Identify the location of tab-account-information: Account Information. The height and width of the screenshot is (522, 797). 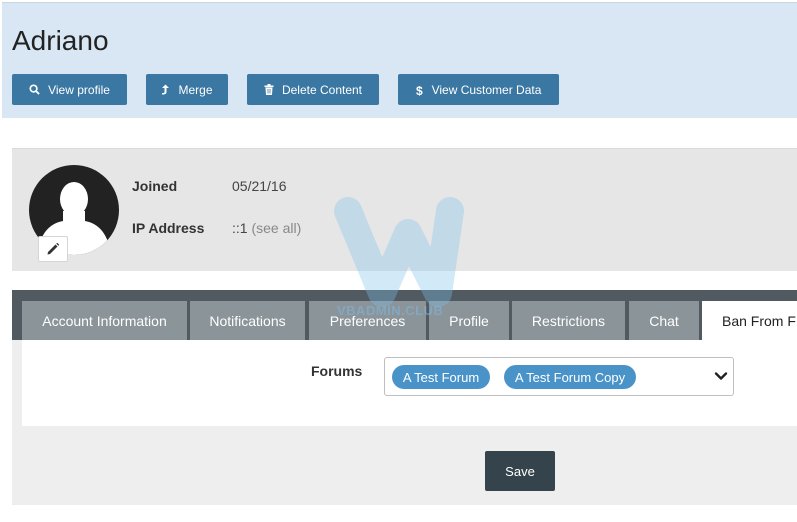
(104, 320).